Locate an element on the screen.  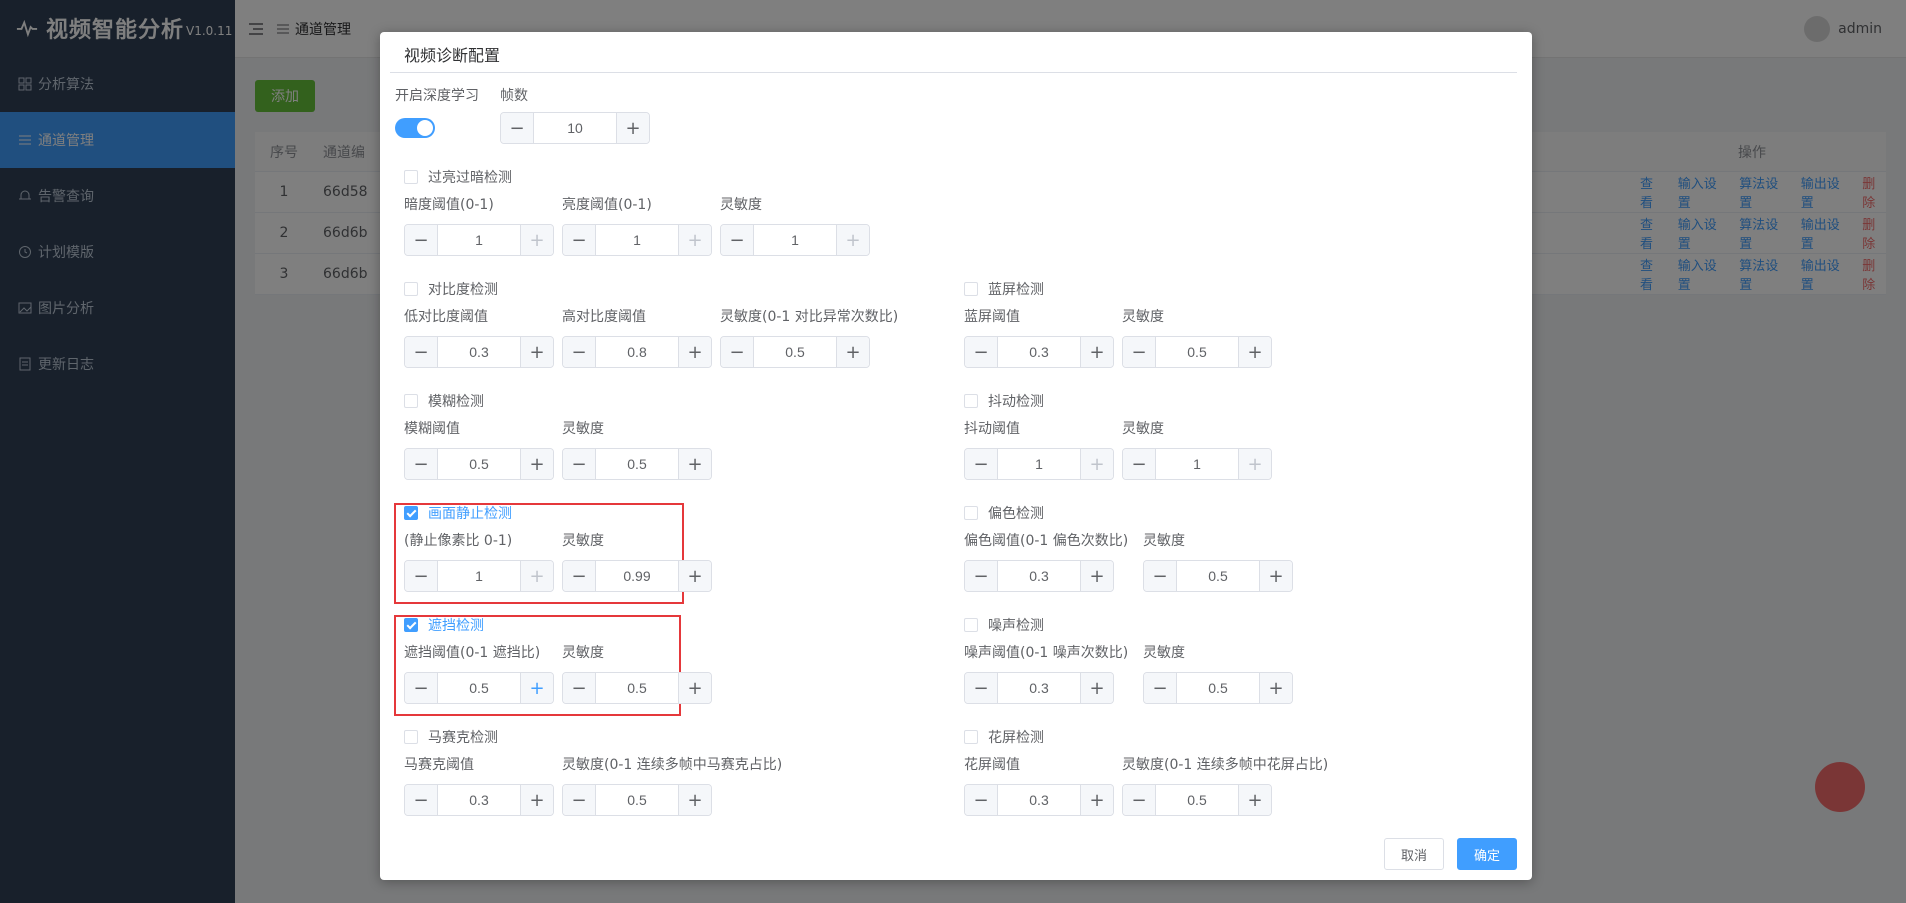
cancel-button: 取消 is located at coordinates (1414, 854).